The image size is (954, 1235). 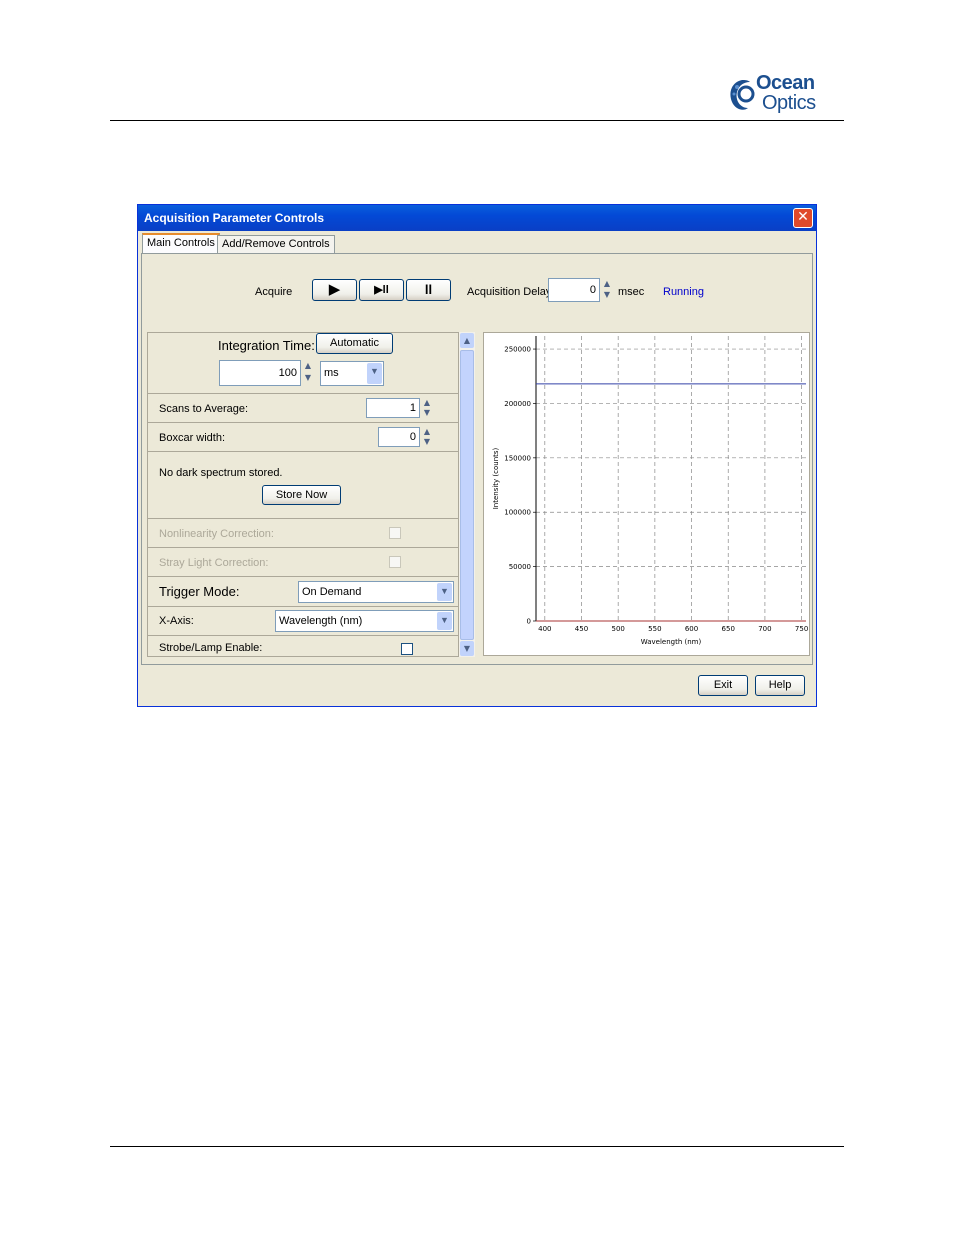 I want to click on scans-to-average-spinner: ▲ ▼, so click(x=427, y=408).